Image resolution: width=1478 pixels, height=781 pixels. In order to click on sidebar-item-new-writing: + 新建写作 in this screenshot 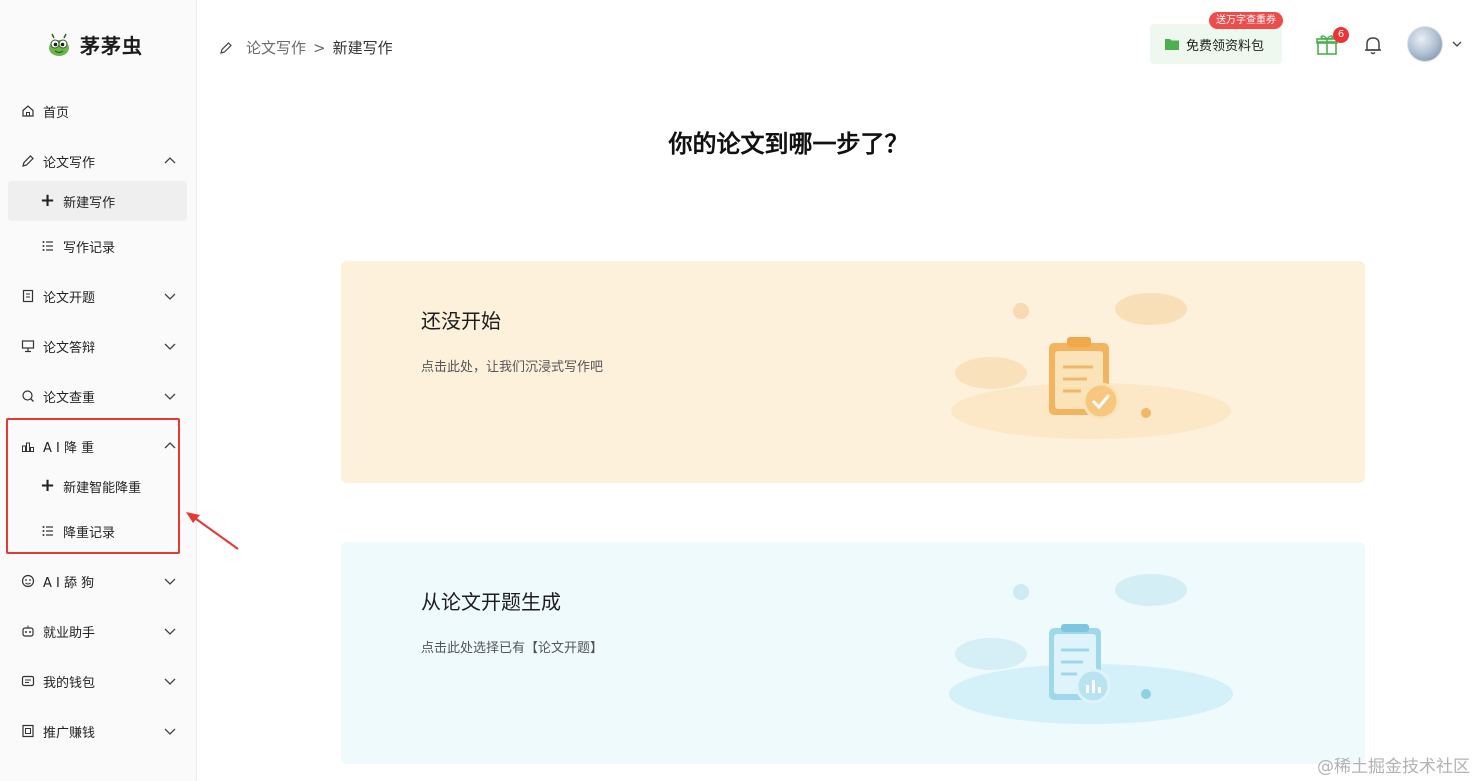, I will do `click(97, 201)`.